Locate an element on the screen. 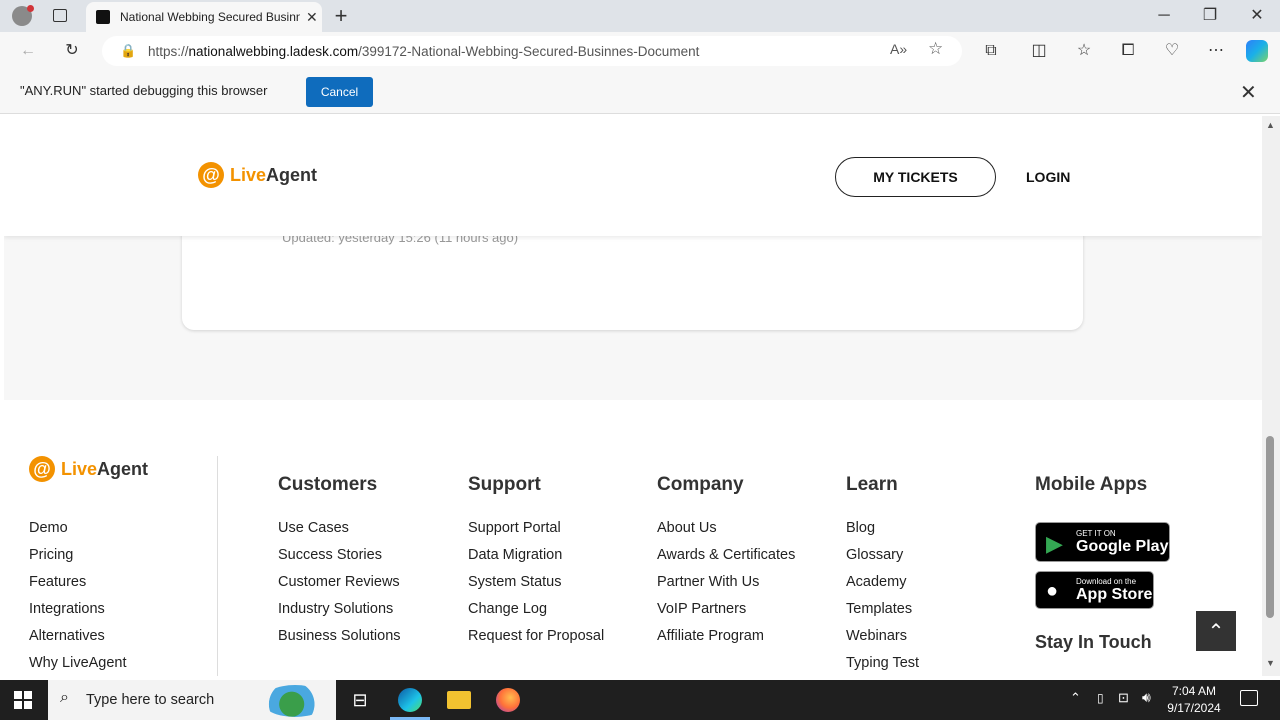 The width and height of the screenshot is (1280, 720). footer-link: VoIP Partners is located at coordinates (726, 614).